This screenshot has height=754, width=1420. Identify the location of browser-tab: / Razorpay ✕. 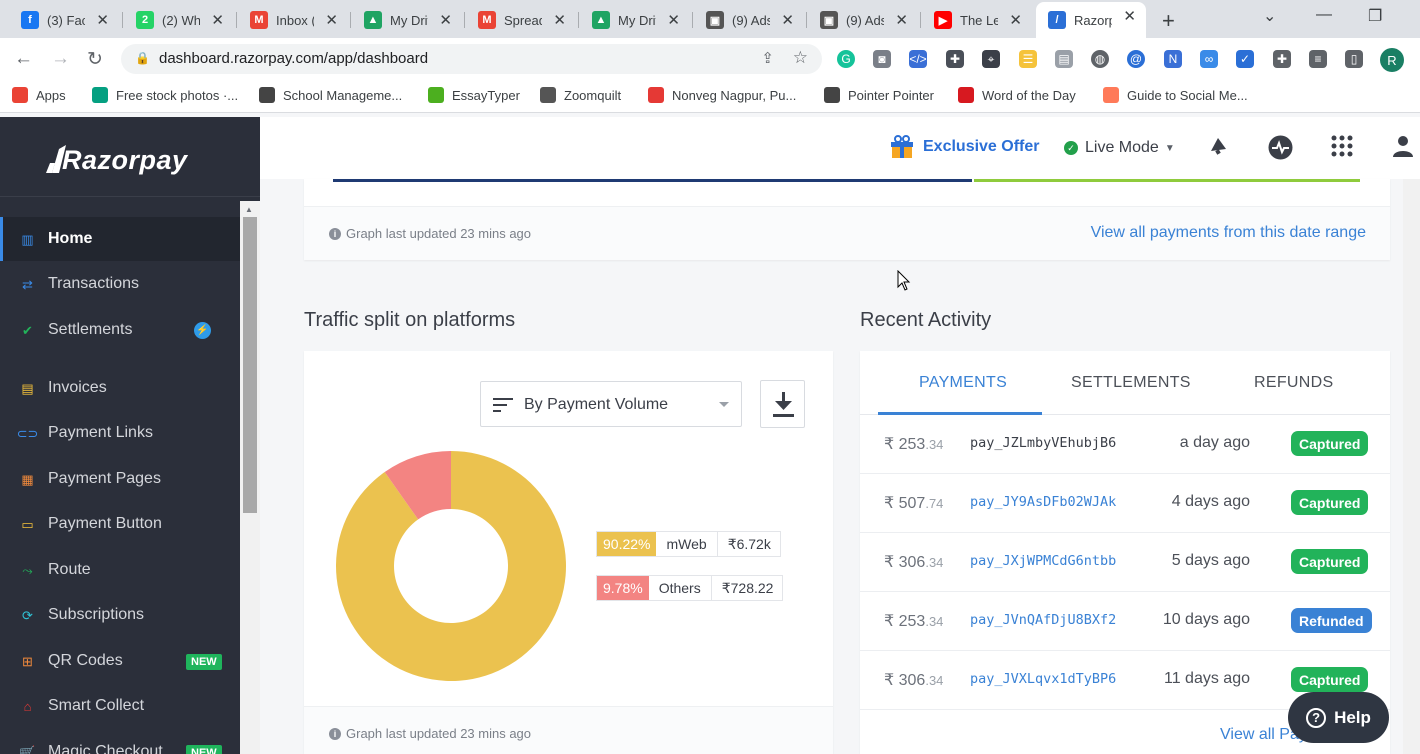
(1091, 20).